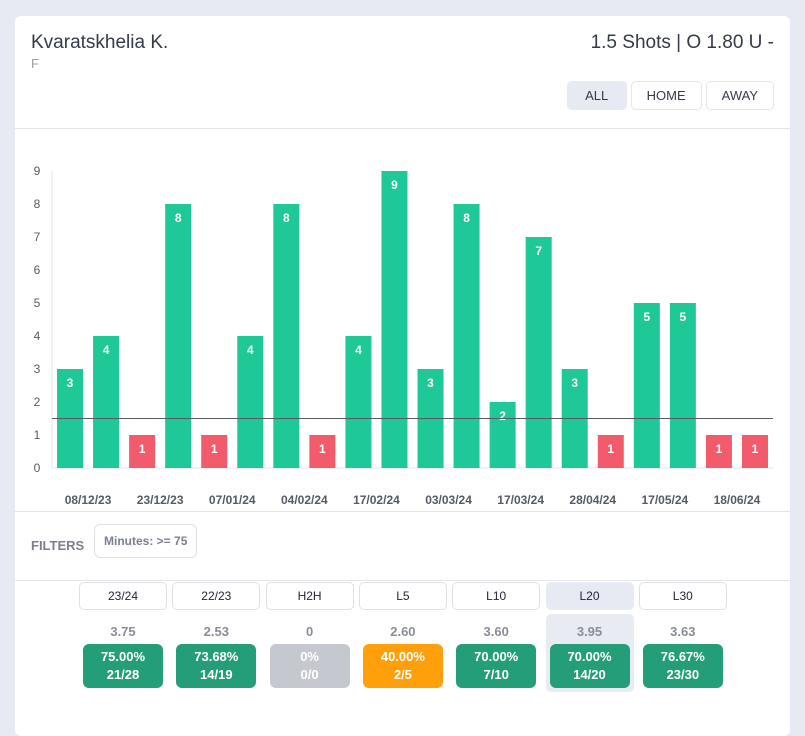 This screenshot has width=805, height=736. Describe the element at coordinates (37, 468) in the screenshot. I see `y-tick-label: 0` at that location.